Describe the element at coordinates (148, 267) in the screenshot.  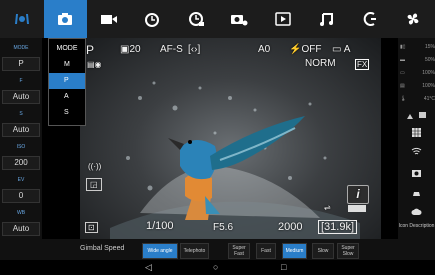
I see `back-icon: ◁` at that location.